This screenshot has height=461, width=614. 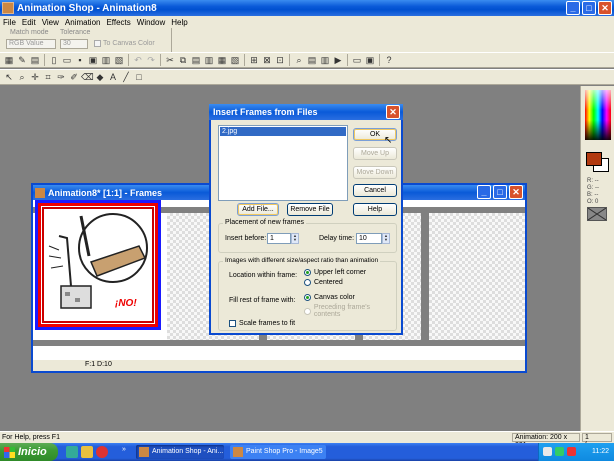 What do you see at coordinates (138, 60) in the screenshot?
I see `undo-icon: ↶` at bounding box center [138, 60].